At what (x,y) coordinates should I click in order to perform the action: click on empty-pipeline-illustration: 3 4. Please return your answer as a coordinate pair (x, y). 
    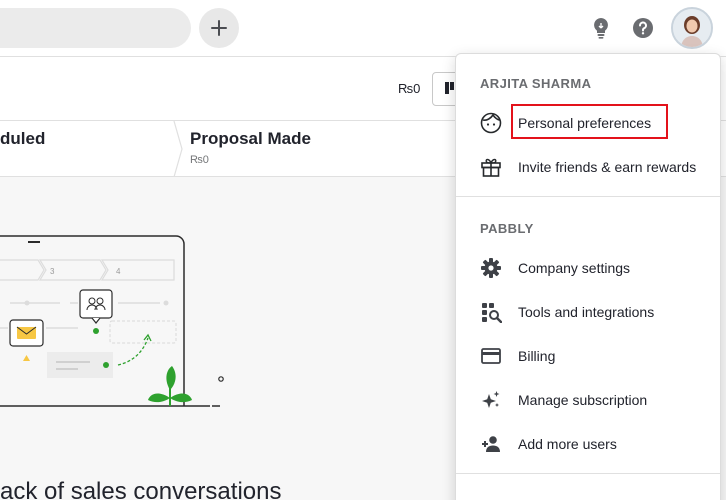
    Looking at the image, I should click on (112, 321).